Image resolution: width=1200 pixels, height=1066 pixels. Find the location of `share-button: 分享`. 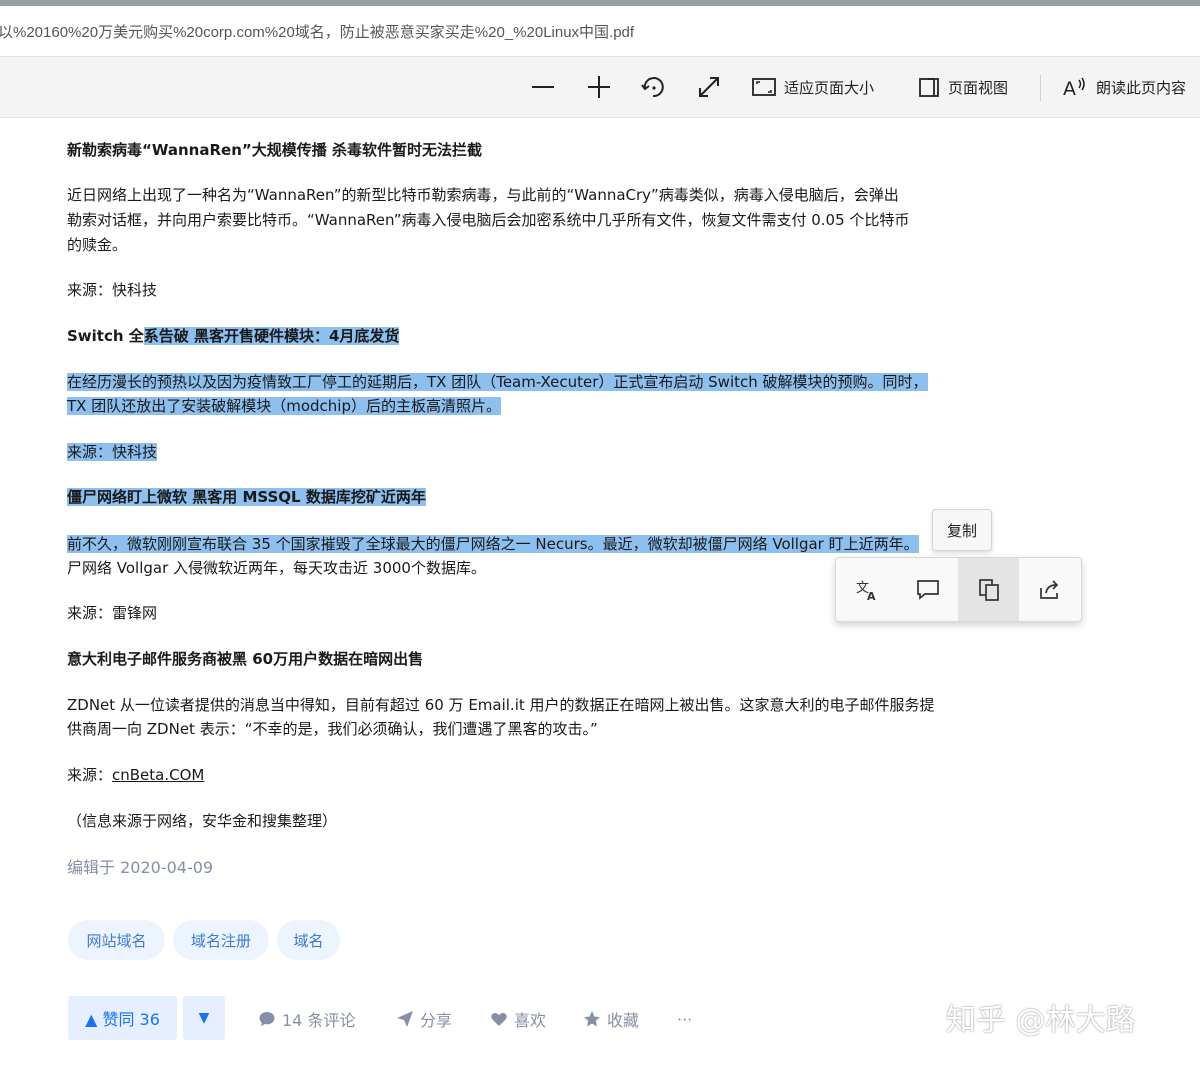

share-button: 分享 is located at coordinates (424, 1019).